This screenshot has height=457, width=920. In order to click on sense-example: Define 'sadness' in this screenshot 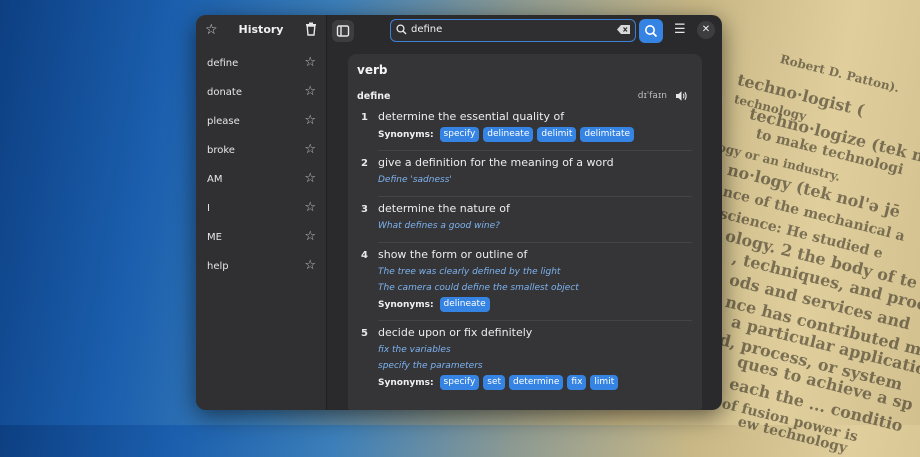, I will do `click(415, 180)`.